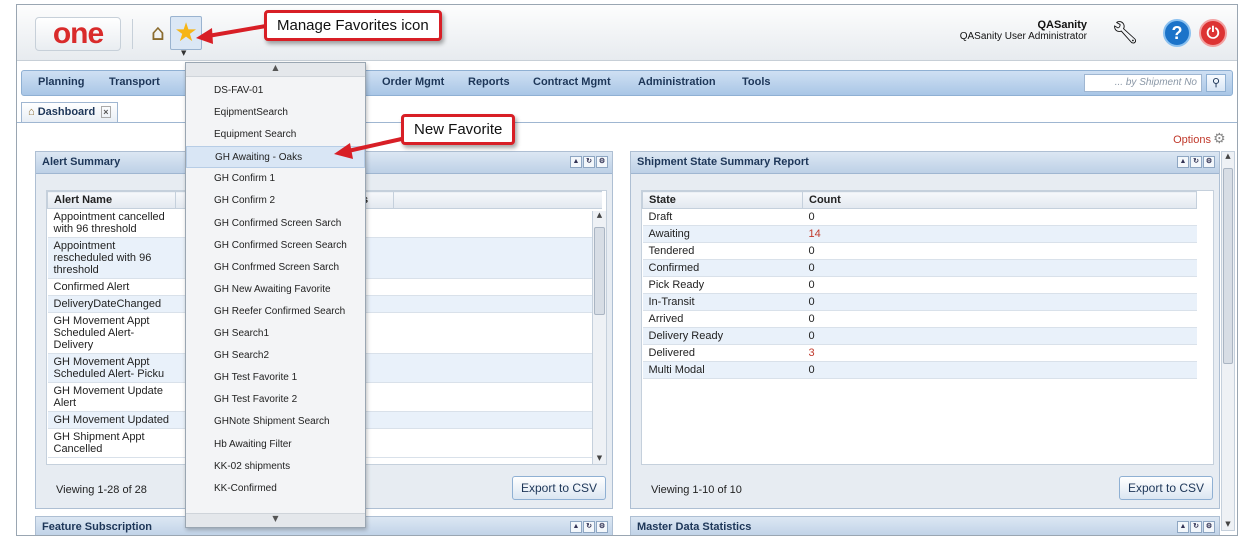 The height and width of the screenshot is (538, 1251). I want to click on new-favorite-callout: New Favorite, so click(458, 129).